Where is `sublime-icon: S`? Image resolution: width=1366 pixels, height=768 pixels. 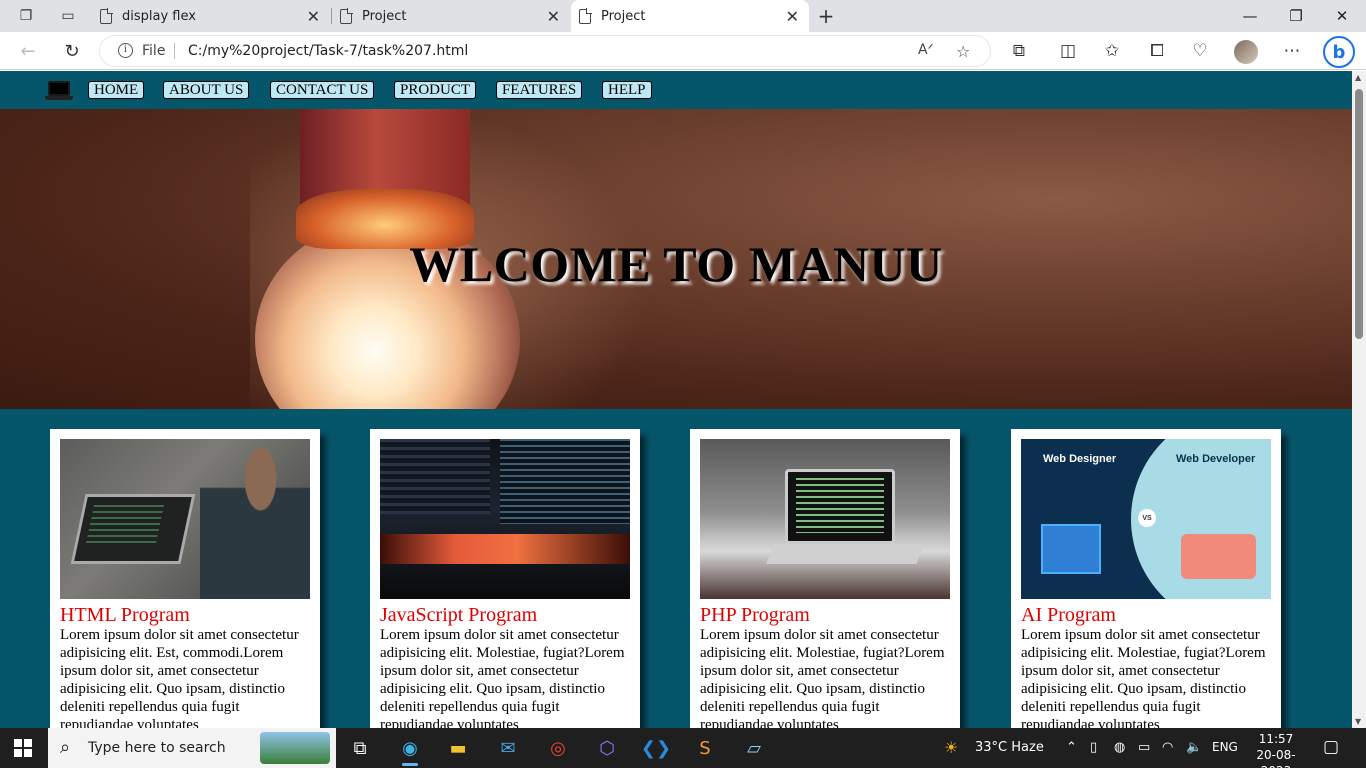
sublime-icon: S is located at coordinates (705, 748).